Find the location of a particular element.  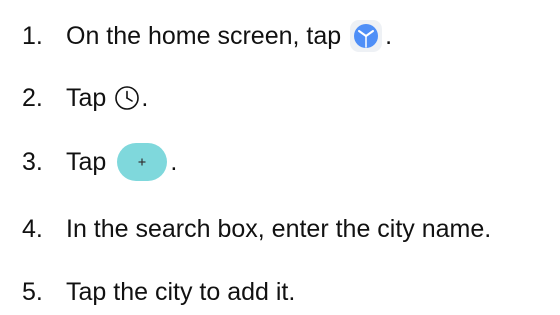

step-number: 1. is located at coordinates (32, 35).